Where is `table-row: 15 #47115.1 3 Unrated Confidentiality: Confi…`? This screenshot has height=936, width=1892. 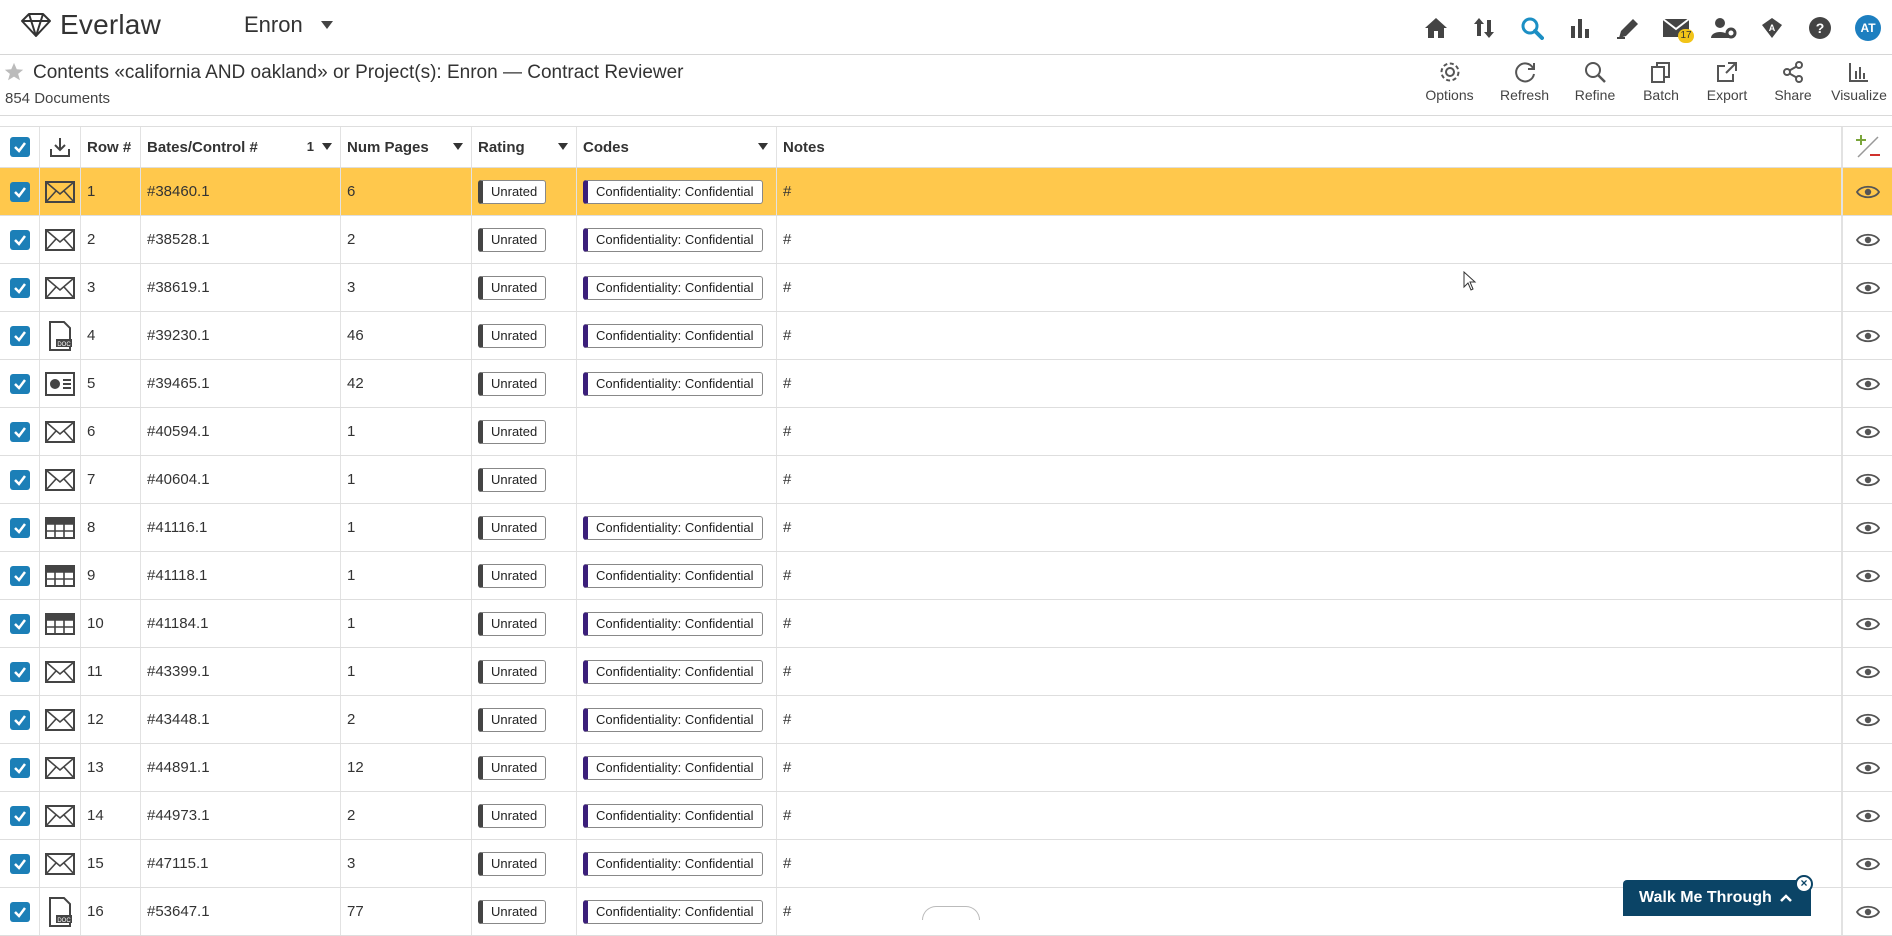
table-row: 15 #47115.1 3 Unrated Confidentiality: Confi… is located at coordinates (946, 864).